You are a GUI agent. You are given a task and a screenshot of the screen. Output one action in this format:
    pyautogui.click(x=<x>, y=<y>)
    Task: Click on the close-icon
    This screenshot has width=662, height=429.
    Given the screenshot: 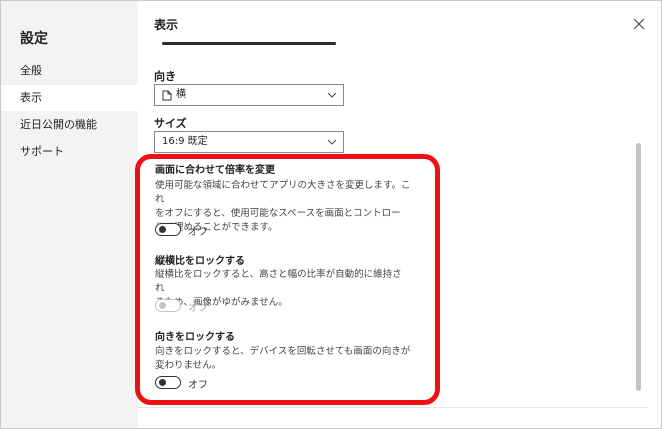 What is the action you would take?
    pyautogui.click(x=639, y=24)
    